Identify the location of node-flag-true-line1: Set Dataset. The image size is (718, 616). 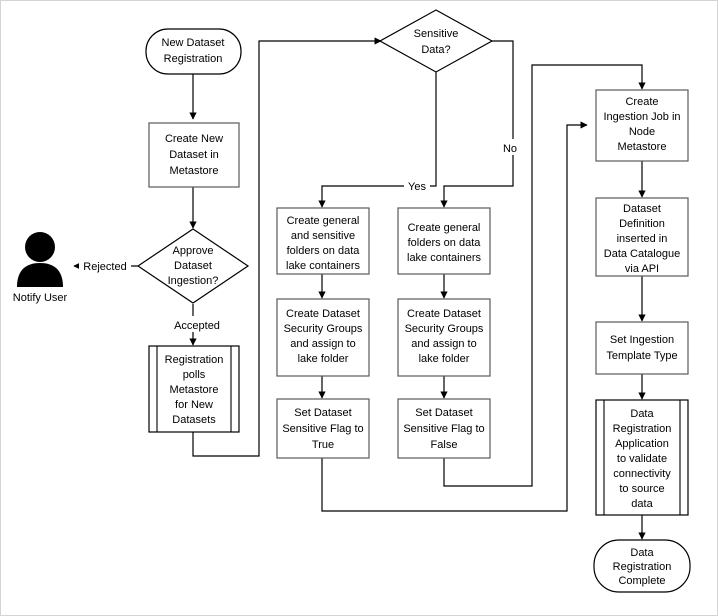
(322, 413).